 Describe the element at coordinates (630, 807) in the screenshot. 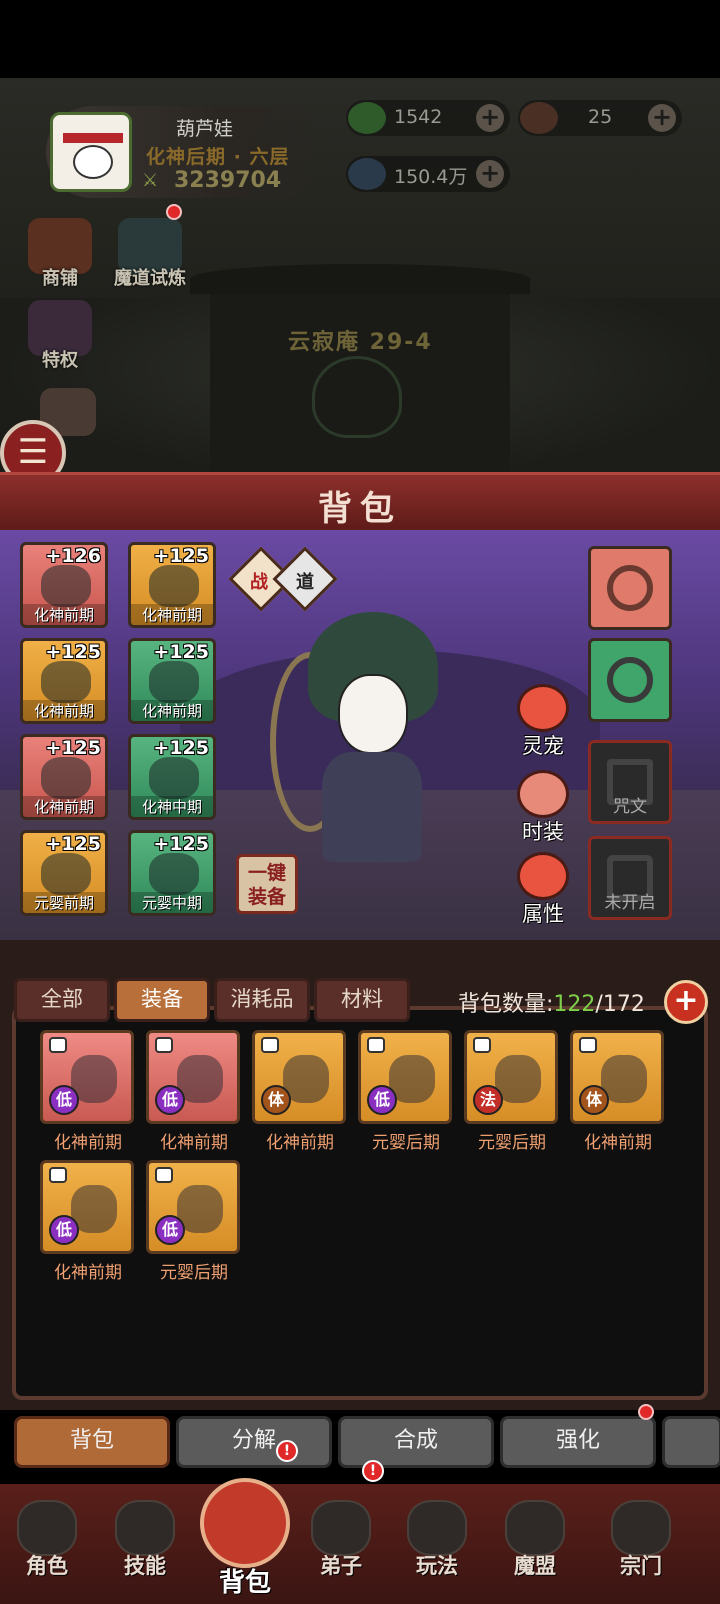

I see `curse-label: 咒文` at that location.